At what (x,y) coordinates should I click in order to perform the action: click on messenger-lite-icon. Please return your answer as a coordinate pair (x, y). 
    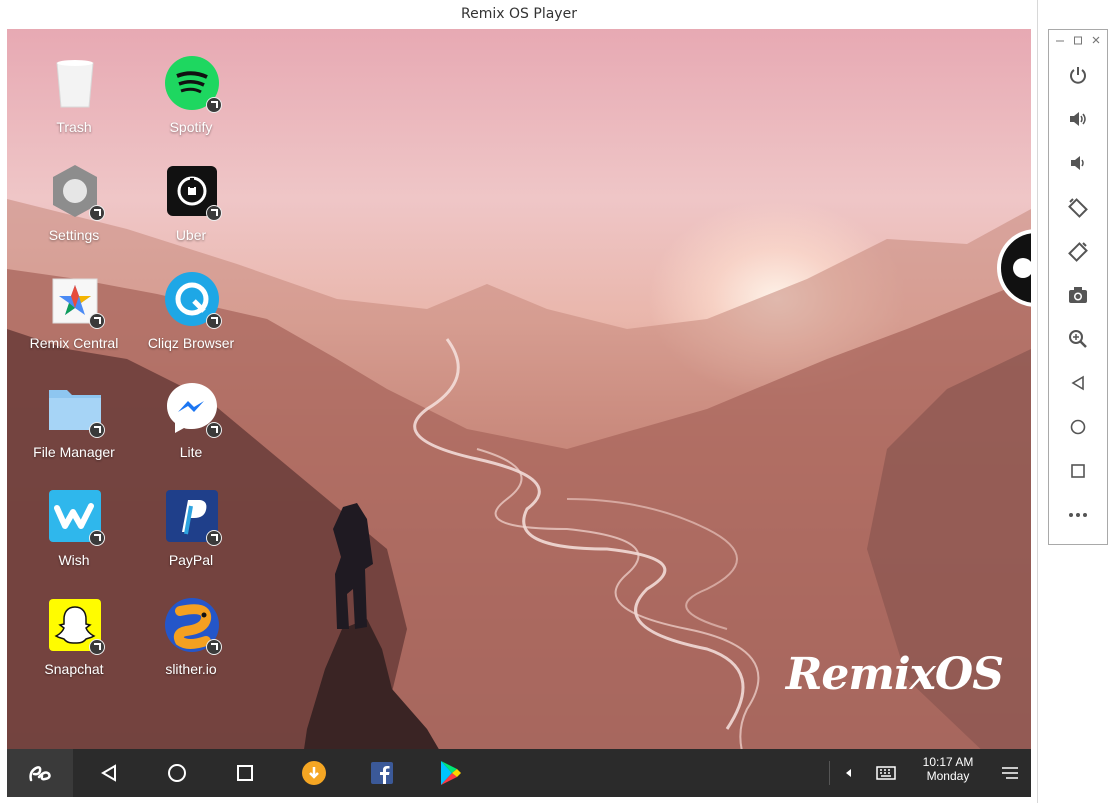
    Looking at the image, I should click on (193, 409).